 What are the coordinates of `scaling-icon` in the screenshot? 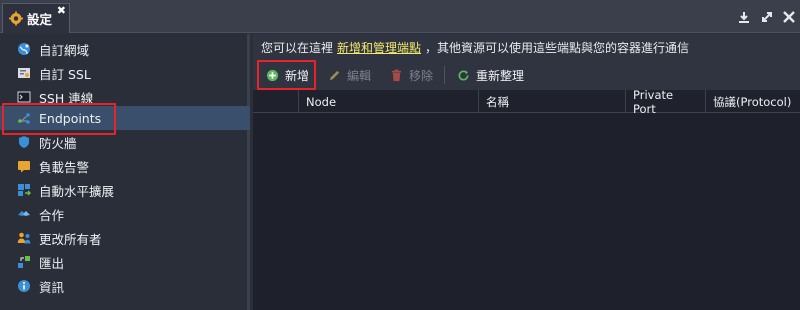 It's located at (24, 190).